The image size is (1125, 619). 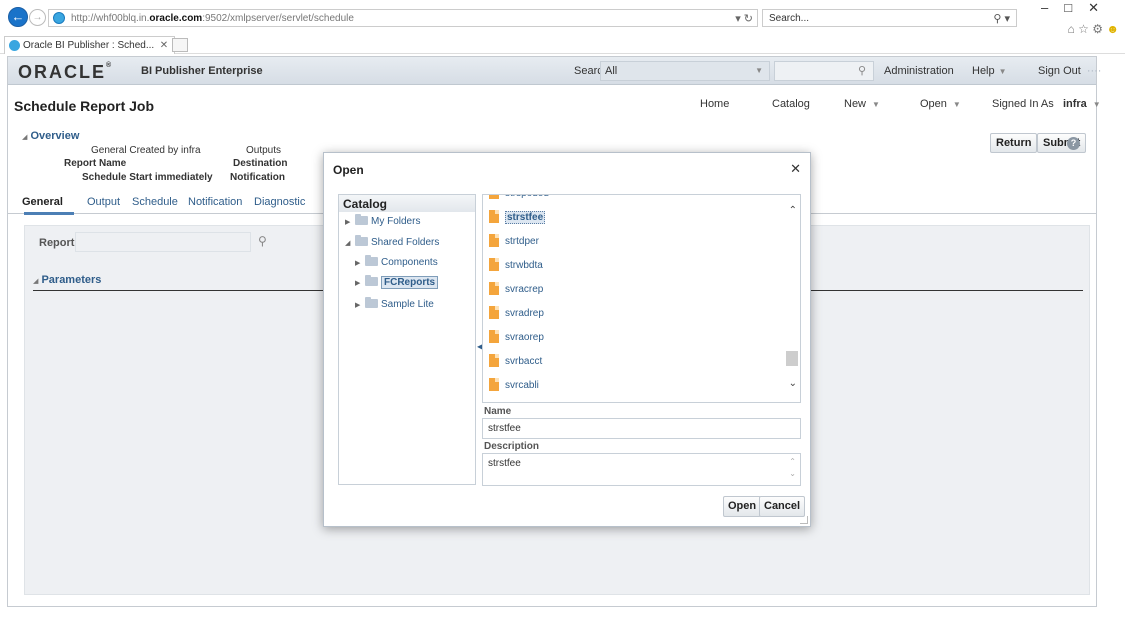 What do you see at coordinates (940, 104) in the screenshot?
I see `nav-open: Open ▼` at bounding box center [940, 104].